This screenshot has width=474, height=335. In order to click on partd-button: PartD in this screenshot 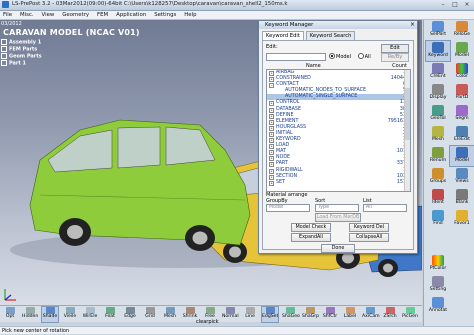, I will do `click(462, 93)`.